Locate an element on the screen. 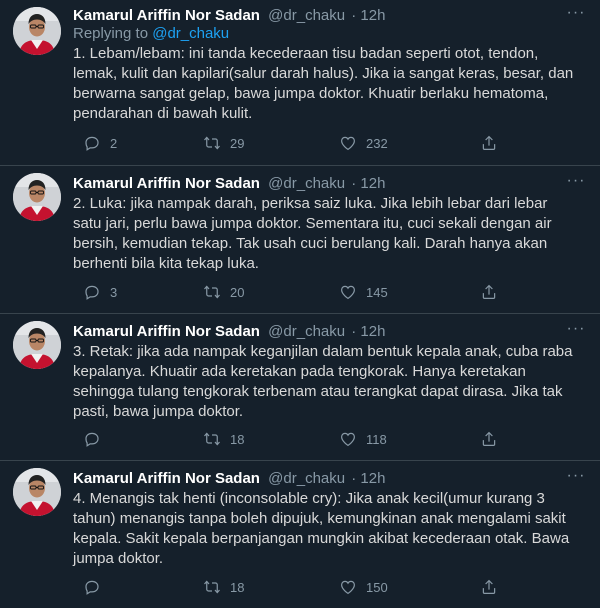 Image resolution: width=600 pixels, height=608 pixels. retweet-count: 29 is located at coordinates (237, 143).